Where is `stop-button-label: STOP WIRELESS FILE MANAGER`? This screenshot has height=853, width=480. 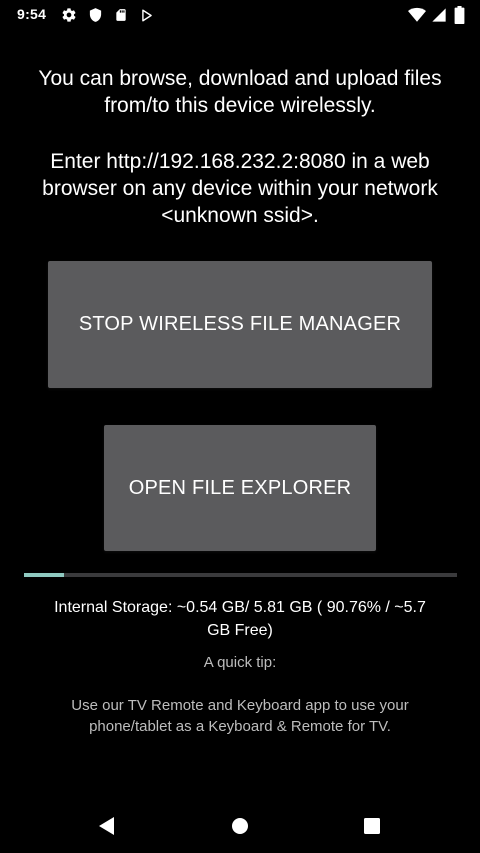
stop-button-label: STOP WIRELESS FILE MANAGER is located at coordinates (240, 324).